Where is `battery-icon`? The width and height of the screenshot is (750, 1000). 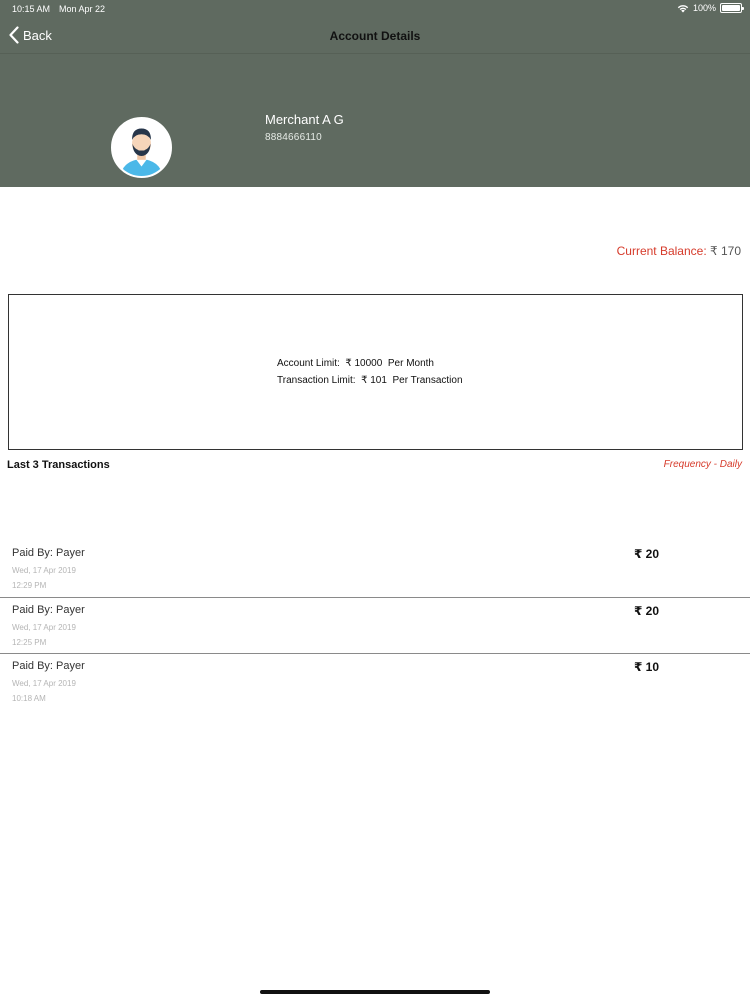 battery-icon is located at coordinates (732, 8).